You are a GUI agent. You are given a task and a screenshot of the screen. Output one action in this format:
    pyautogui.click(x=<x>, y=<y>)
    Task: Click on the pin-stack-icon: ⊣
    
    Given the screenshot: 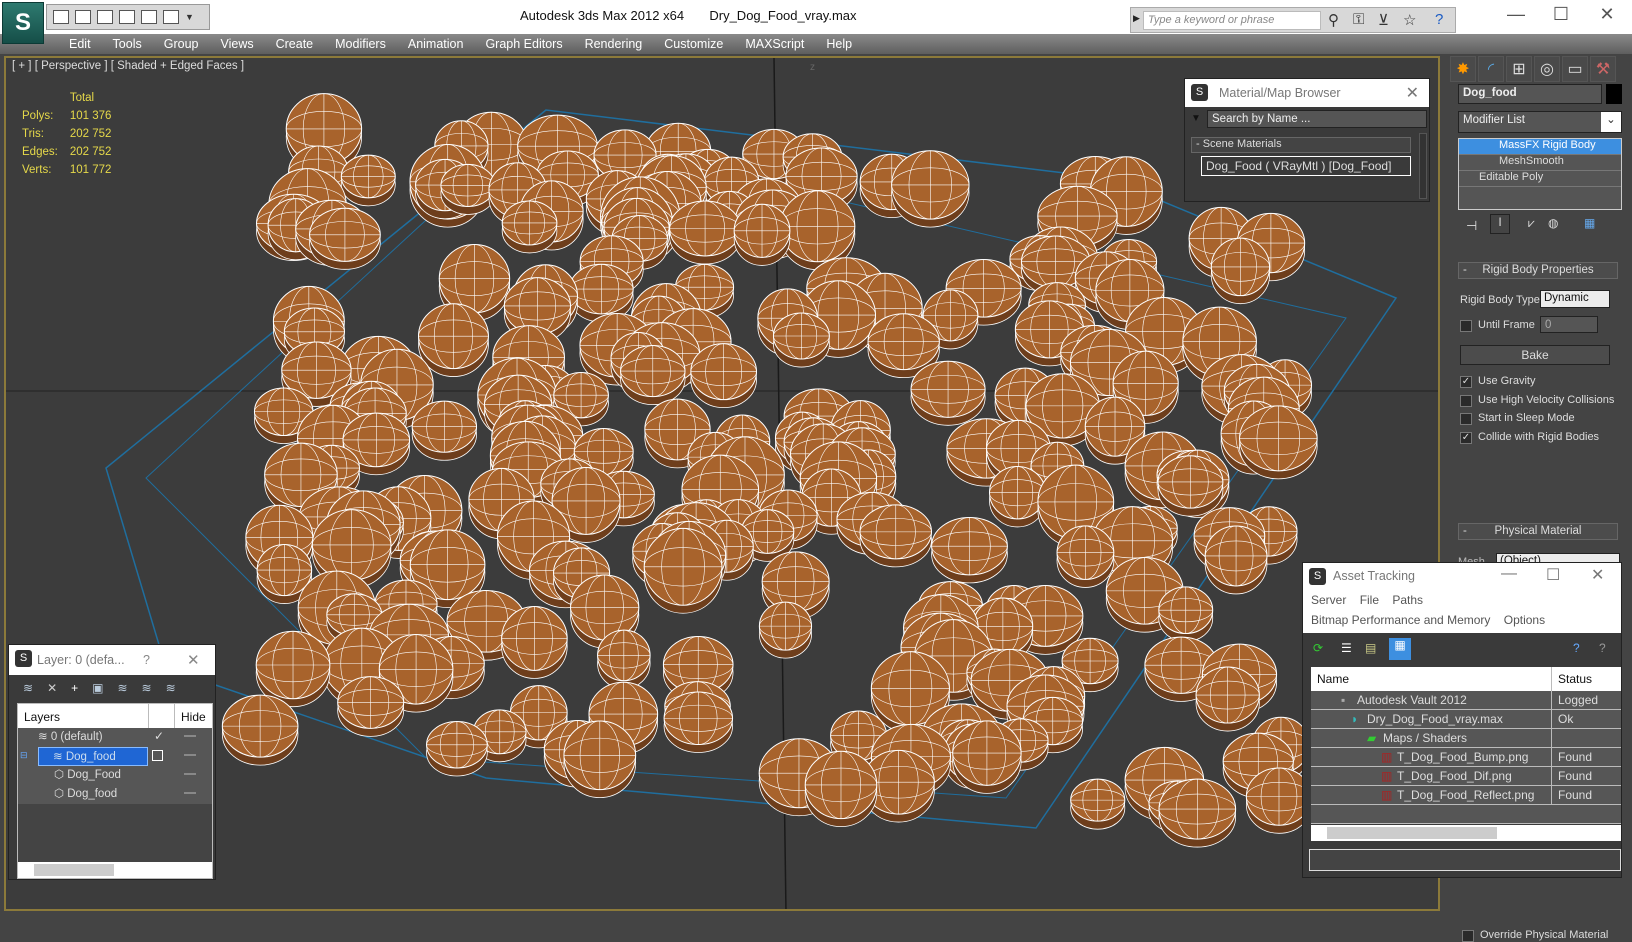 What is the action you would take?
    pyautogui.click(x=1471, y=226)
    